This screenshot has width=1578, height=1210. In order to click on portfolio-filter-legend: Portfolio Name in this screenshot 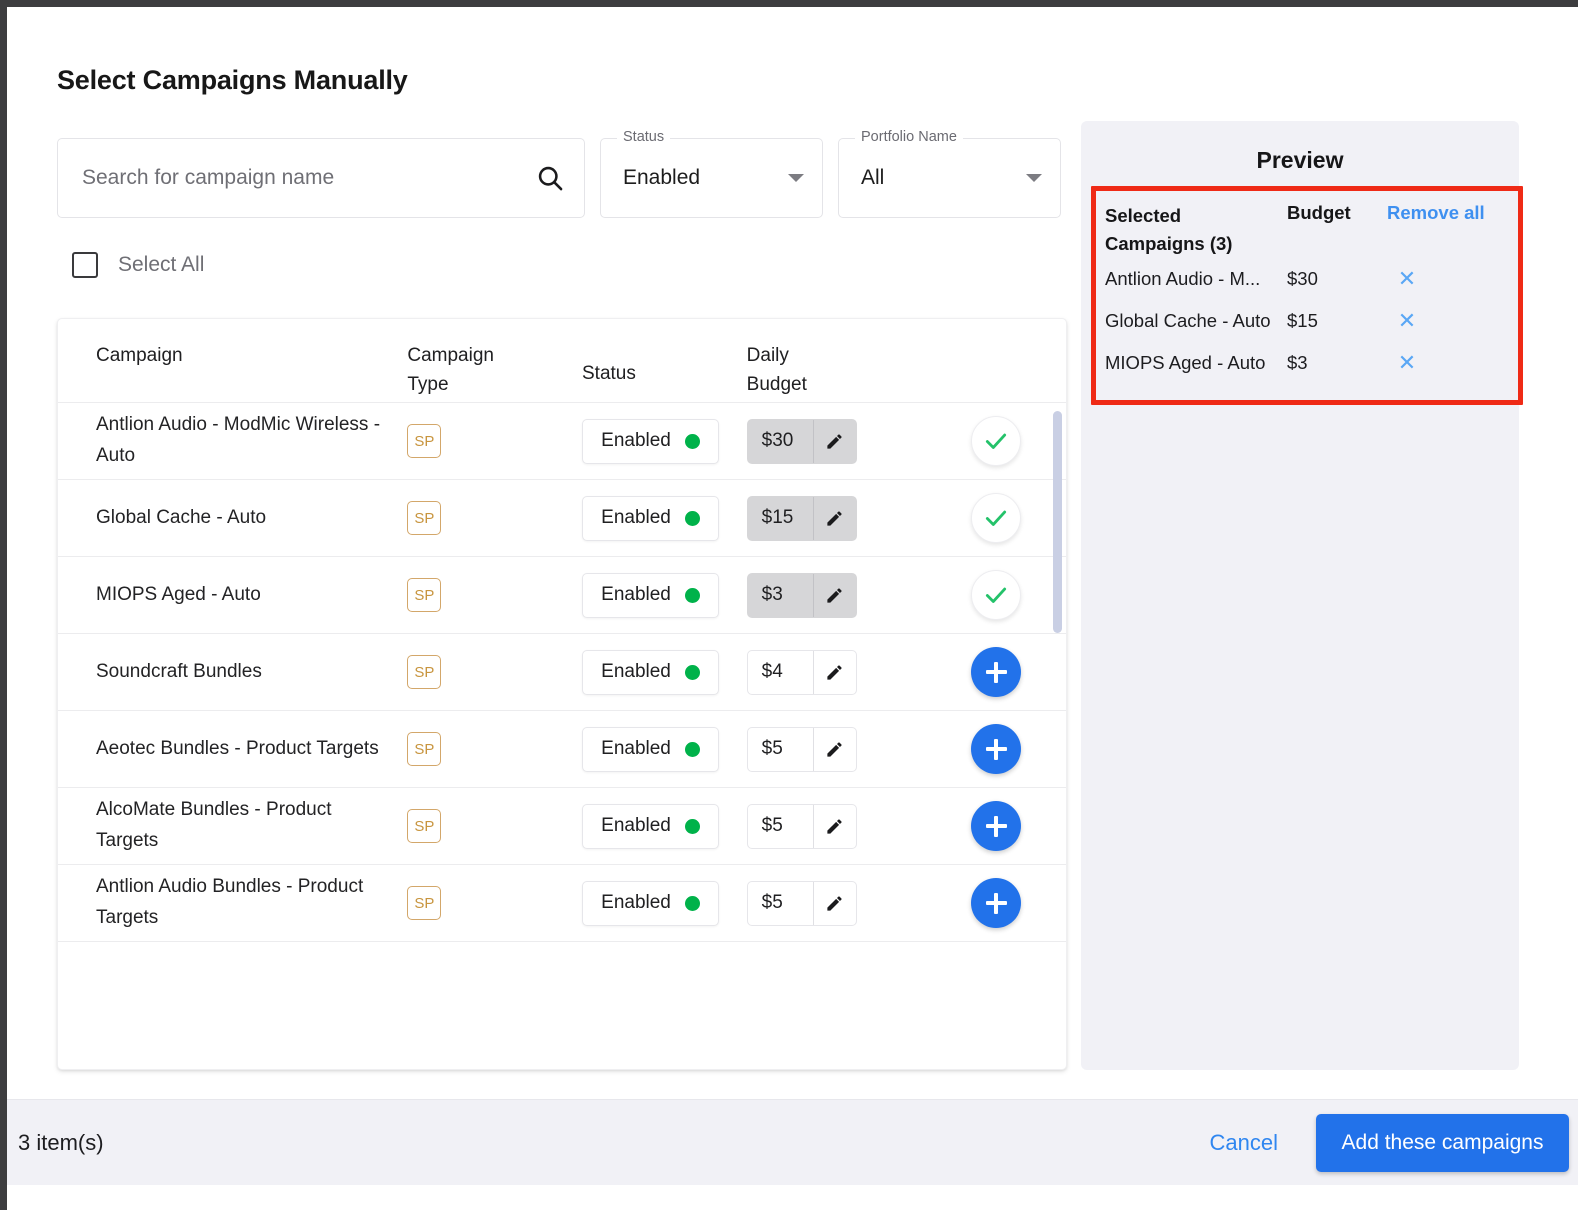, I will do `click(909, 137)`.